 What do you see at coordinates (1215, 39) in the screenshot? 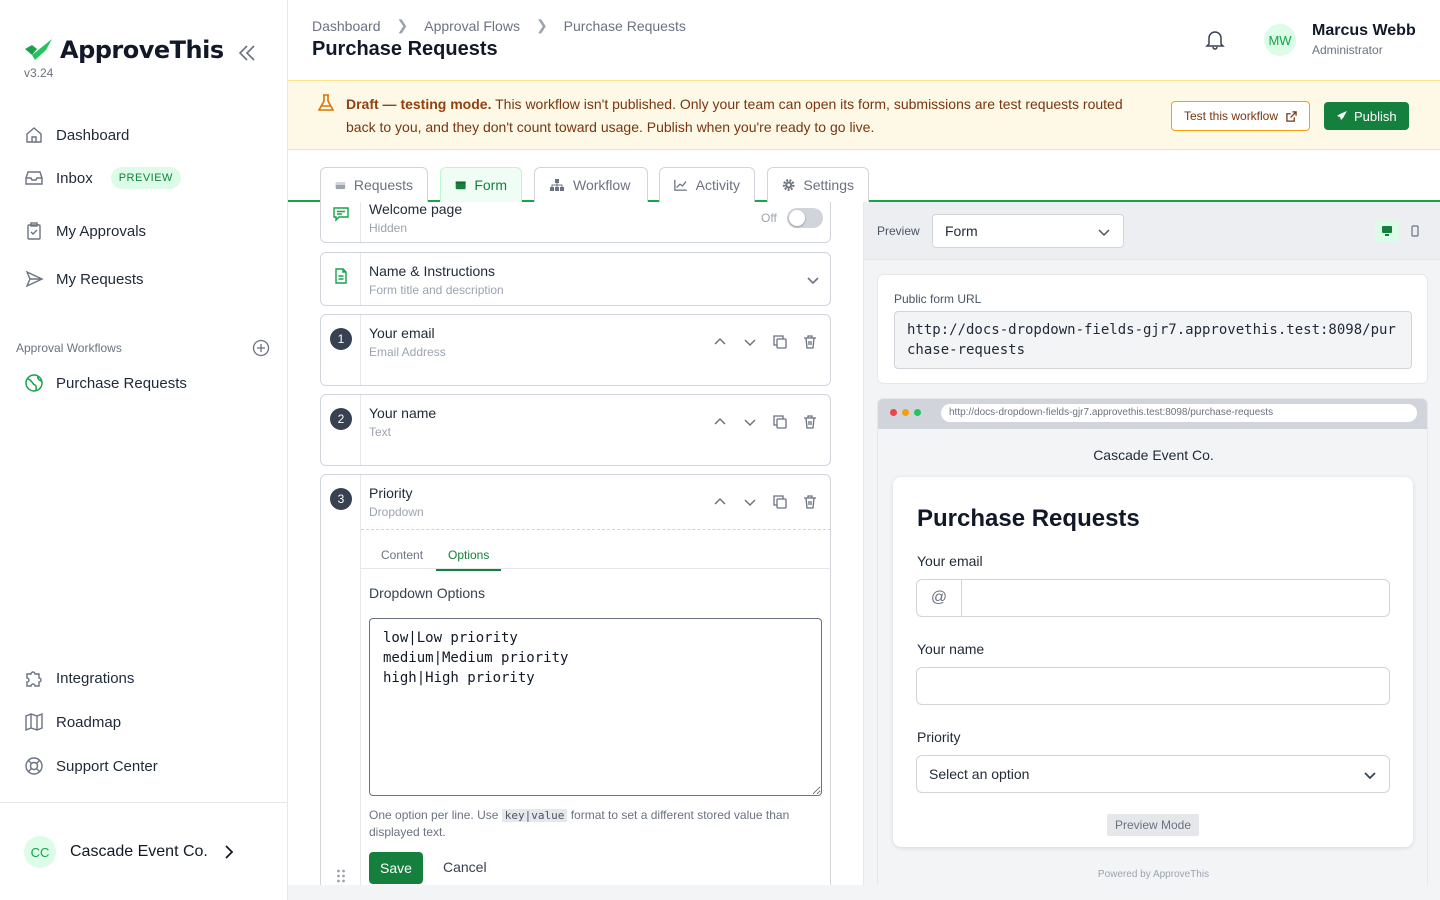
I see `bell-icon` at bounding box center [1215, 39].